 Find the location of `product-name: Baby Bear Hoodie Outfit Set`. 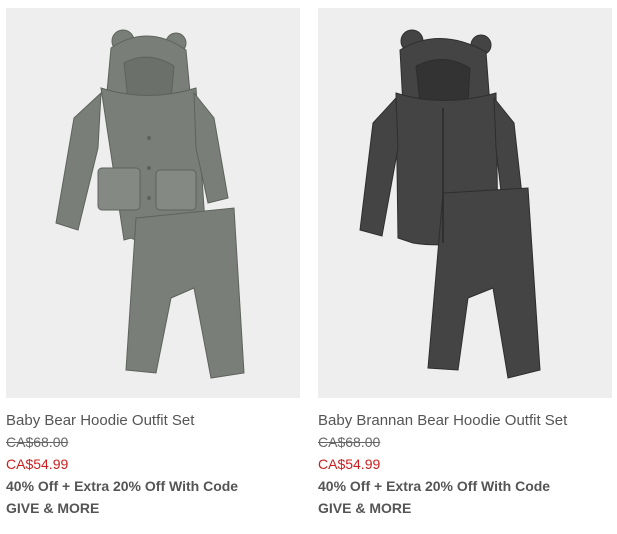

product-name: Baby Bear Hoodie Outfit Set is located at coordinates (153, 421).